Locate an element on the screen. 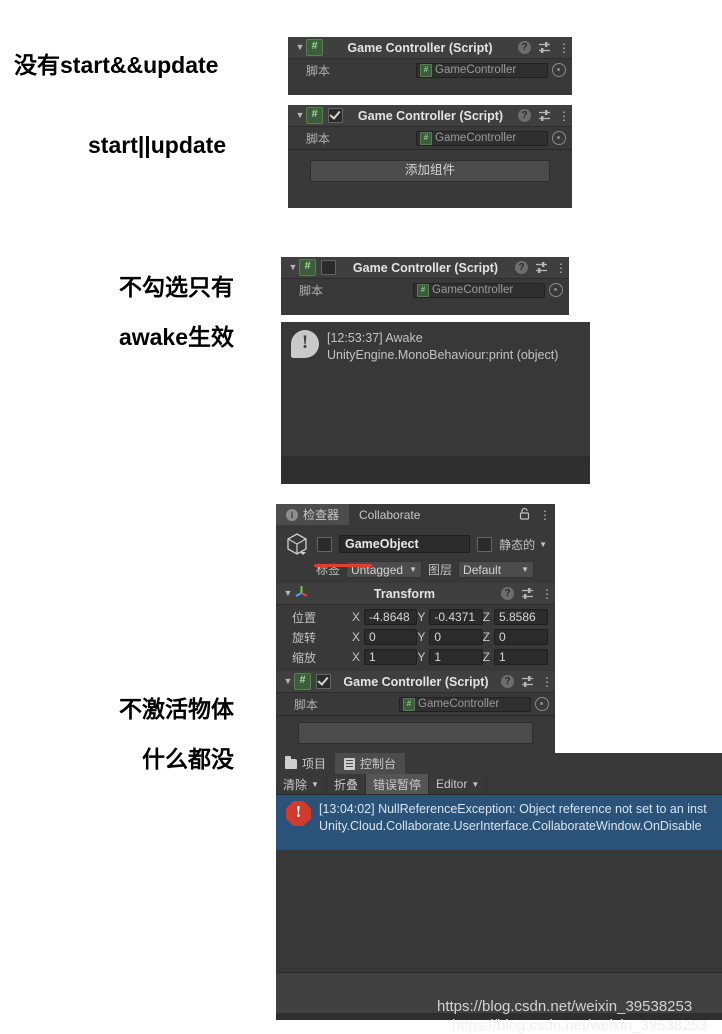 The width and height of the screenshot is (722, 1034). scale-x-value: 1 is located at coordinates (391, 657).